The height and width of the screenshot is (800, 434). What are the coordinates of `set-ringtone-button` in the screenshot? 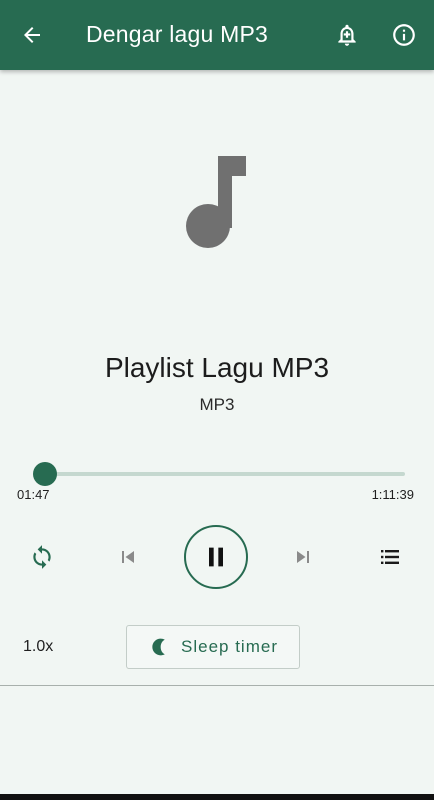 It's located at (347, 35).